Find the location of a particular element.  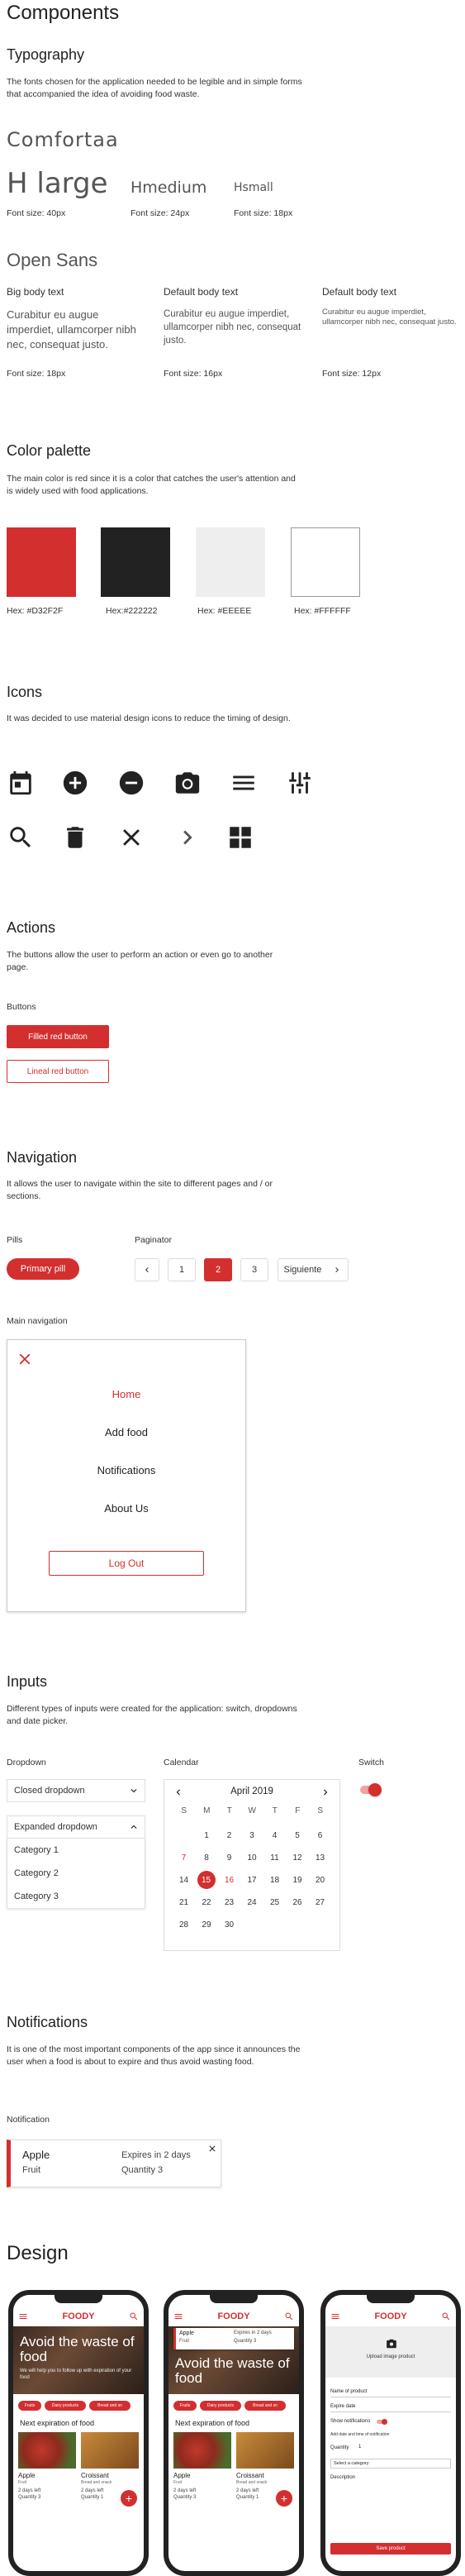

croissant-image is located at coordinates (265, 2450).